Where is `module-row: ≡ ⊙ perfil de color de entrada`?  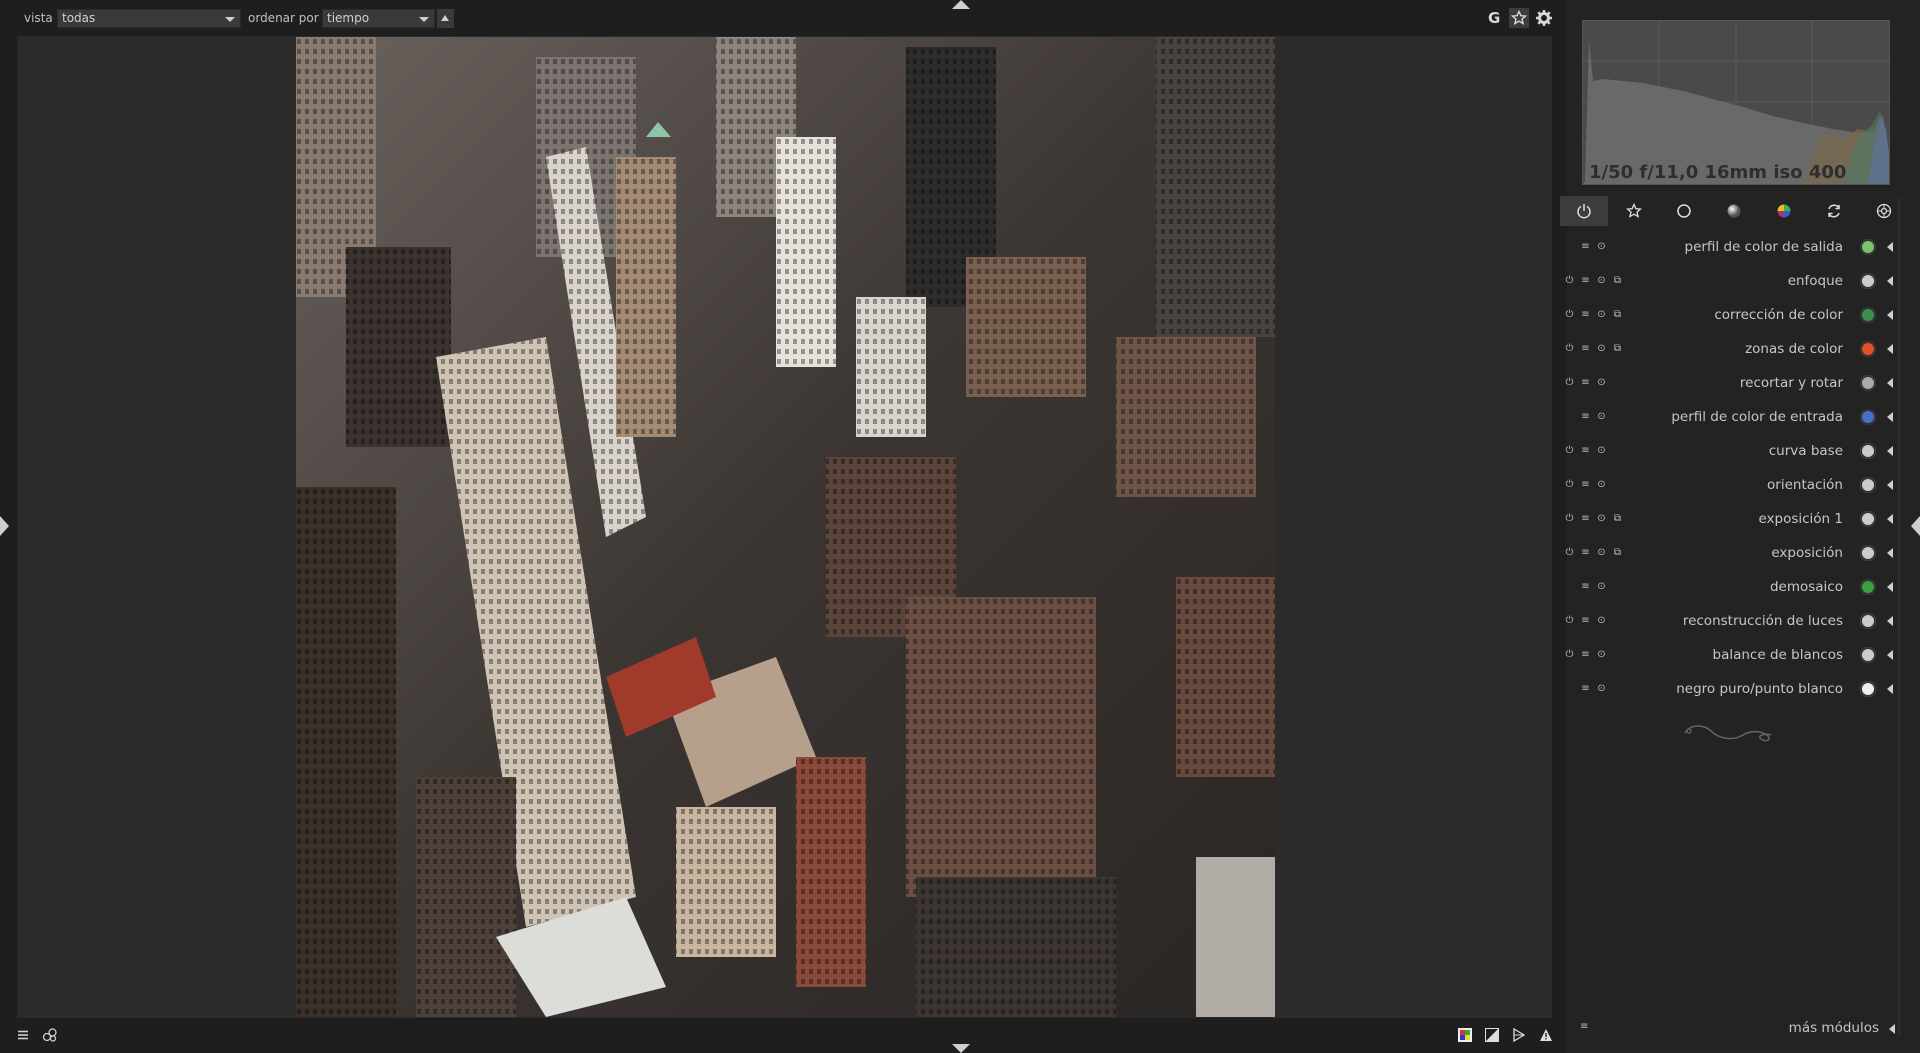 module-row: ≡ ⊙ perfil de color de entrada is located at coordinates (1730, 416).